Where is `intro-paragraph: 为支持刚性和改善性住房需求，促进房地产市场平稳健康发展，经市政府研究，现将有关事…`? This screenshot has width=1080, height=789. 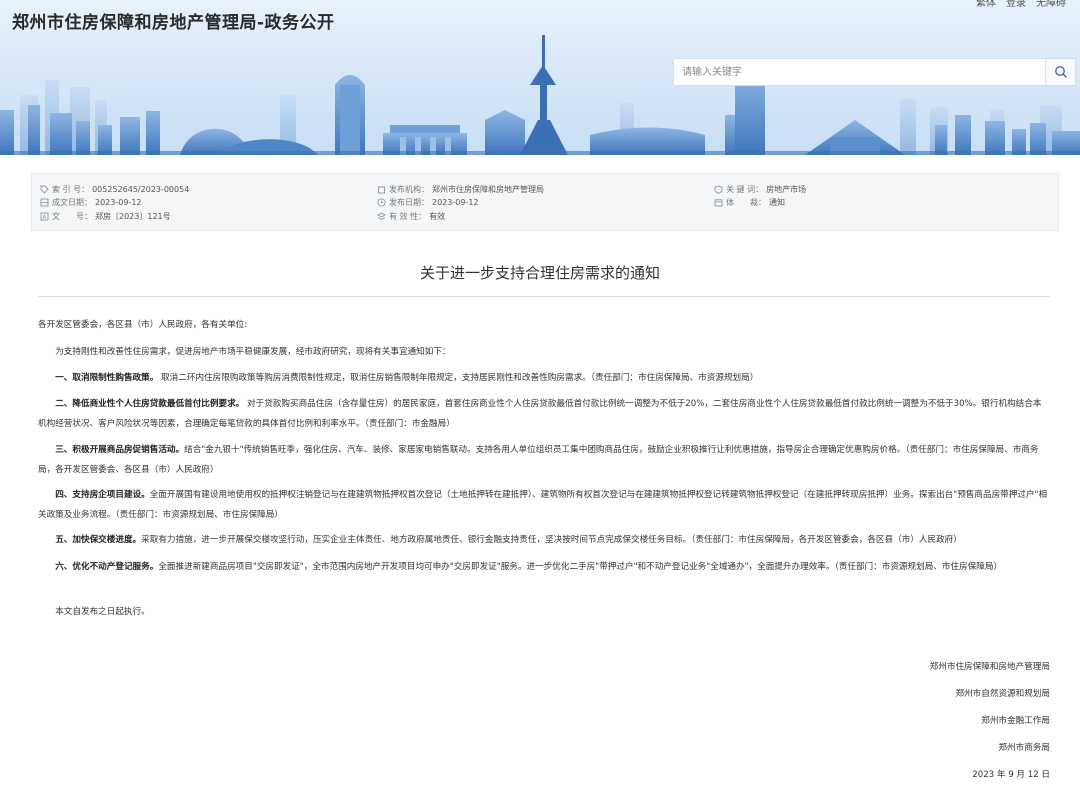
intro-paragraph: 为支持刚性和改善性住房需求，促进房地产市场平稳健康发展，经市政府研究，现将有关事… is located at coordinates (253, 352).